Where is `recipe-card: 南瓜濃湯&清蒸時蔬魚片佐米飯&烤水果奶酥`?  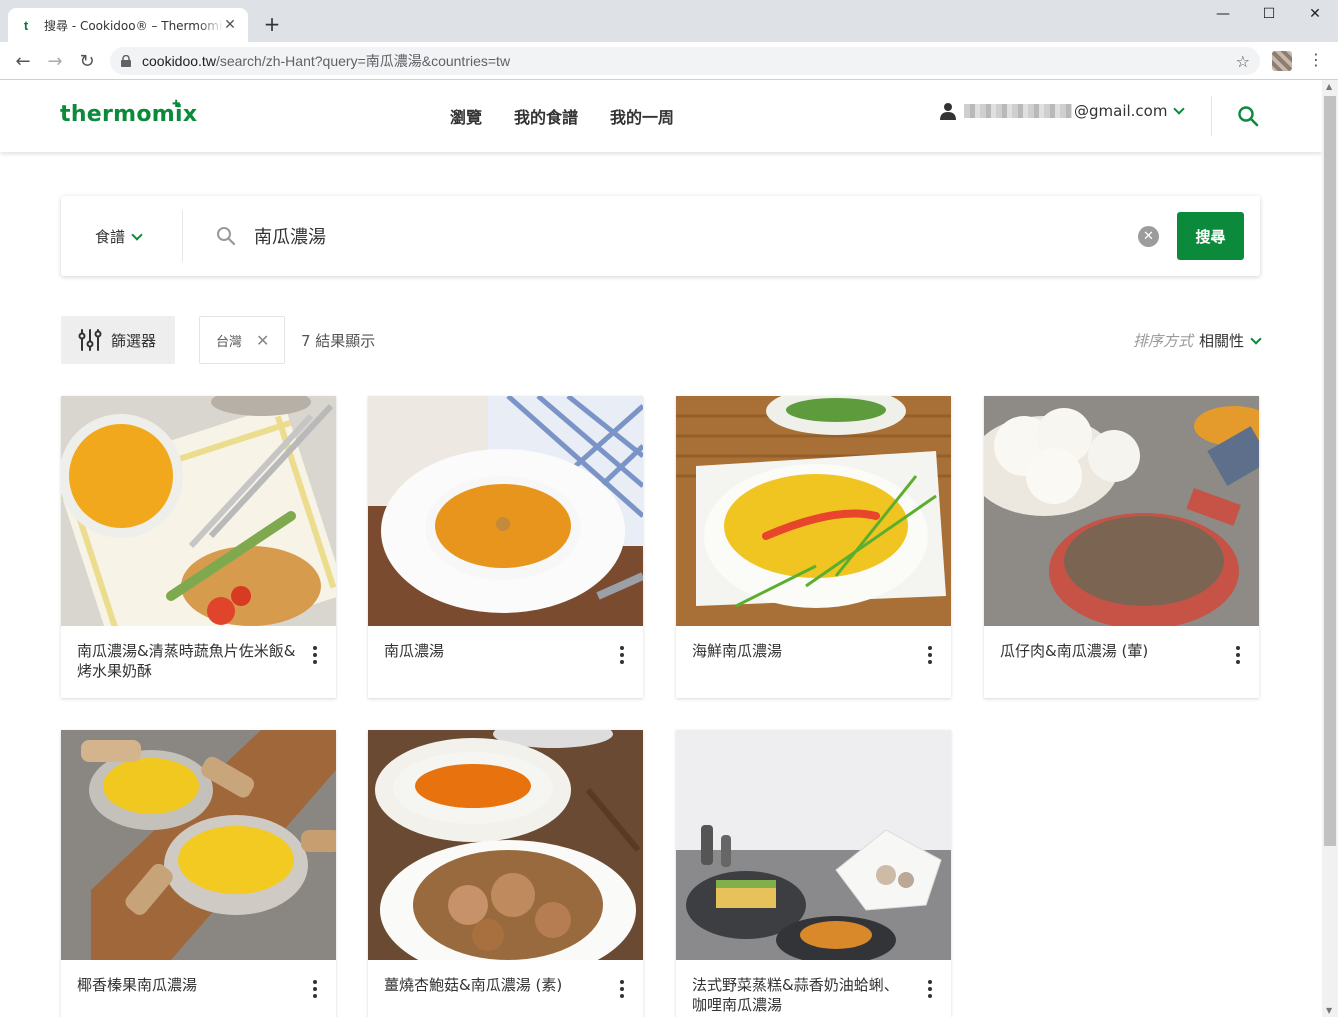 recipe-card: 南瓜濃湯&清蒸時蔬魚片佐米飯&烤水果奶酥 is located at coordinates (198, 547).